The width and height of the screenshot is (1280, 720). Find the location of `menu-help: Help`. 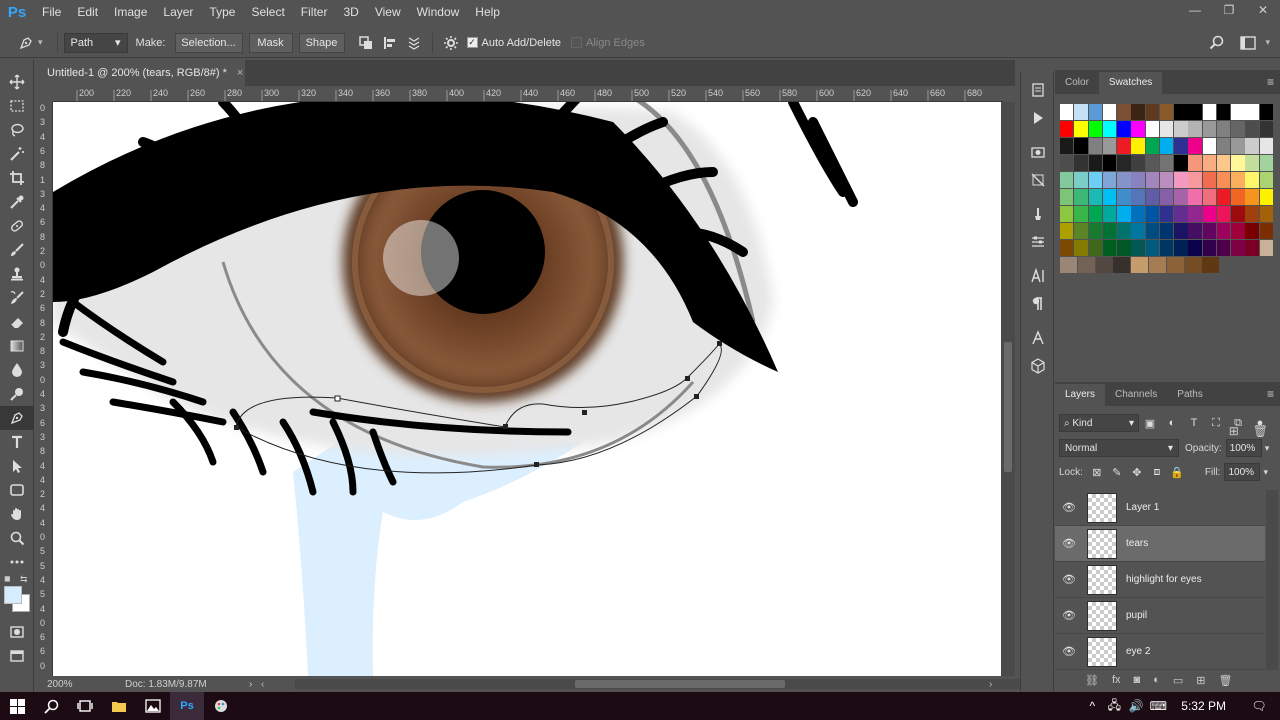

menu-help: Help is located at coordinates (487, 12).